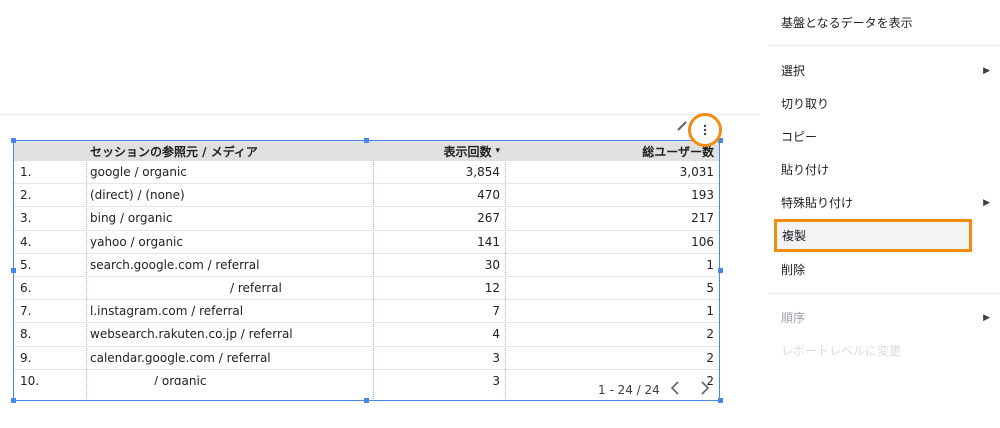  I want to click on menu-item-view-underlying-data: 基盤となるデータを表示, so click(884, 22).